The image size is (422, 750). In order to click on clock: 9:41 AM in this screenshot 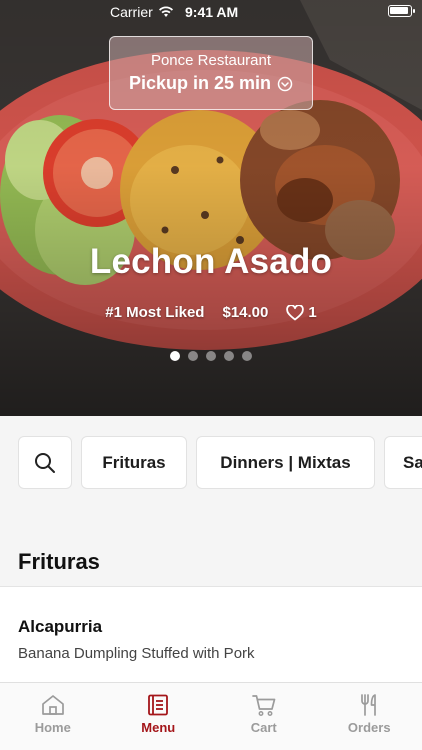, I will do `click(212, 12)`.